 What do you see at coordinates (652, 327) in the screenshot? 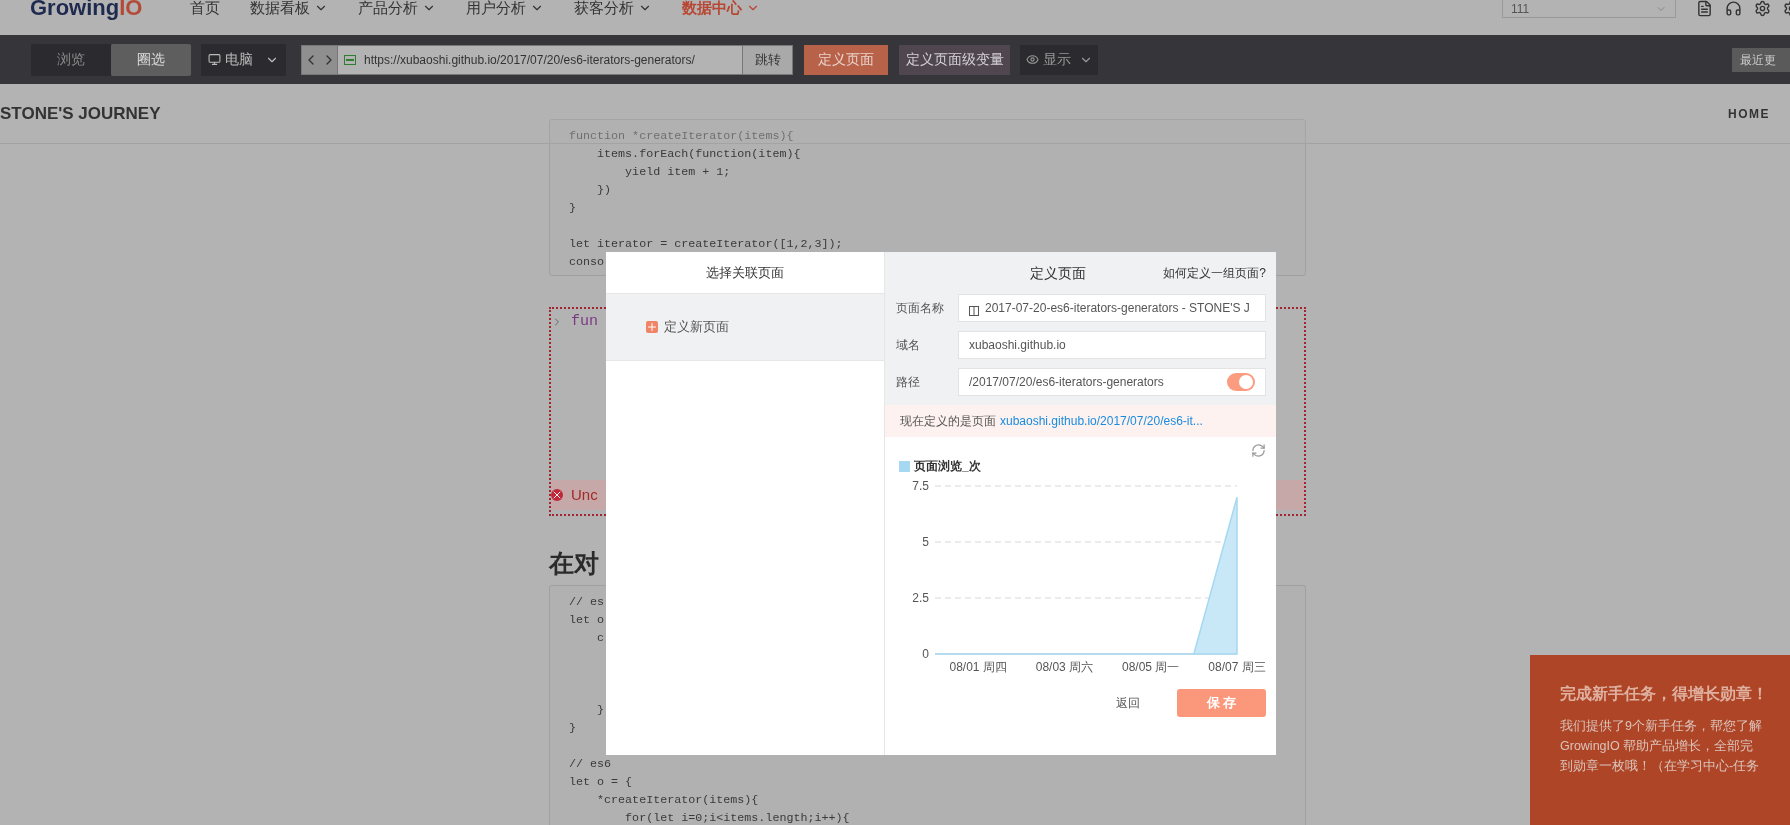
I see `plus-icon` at bounding box center [652, 327].